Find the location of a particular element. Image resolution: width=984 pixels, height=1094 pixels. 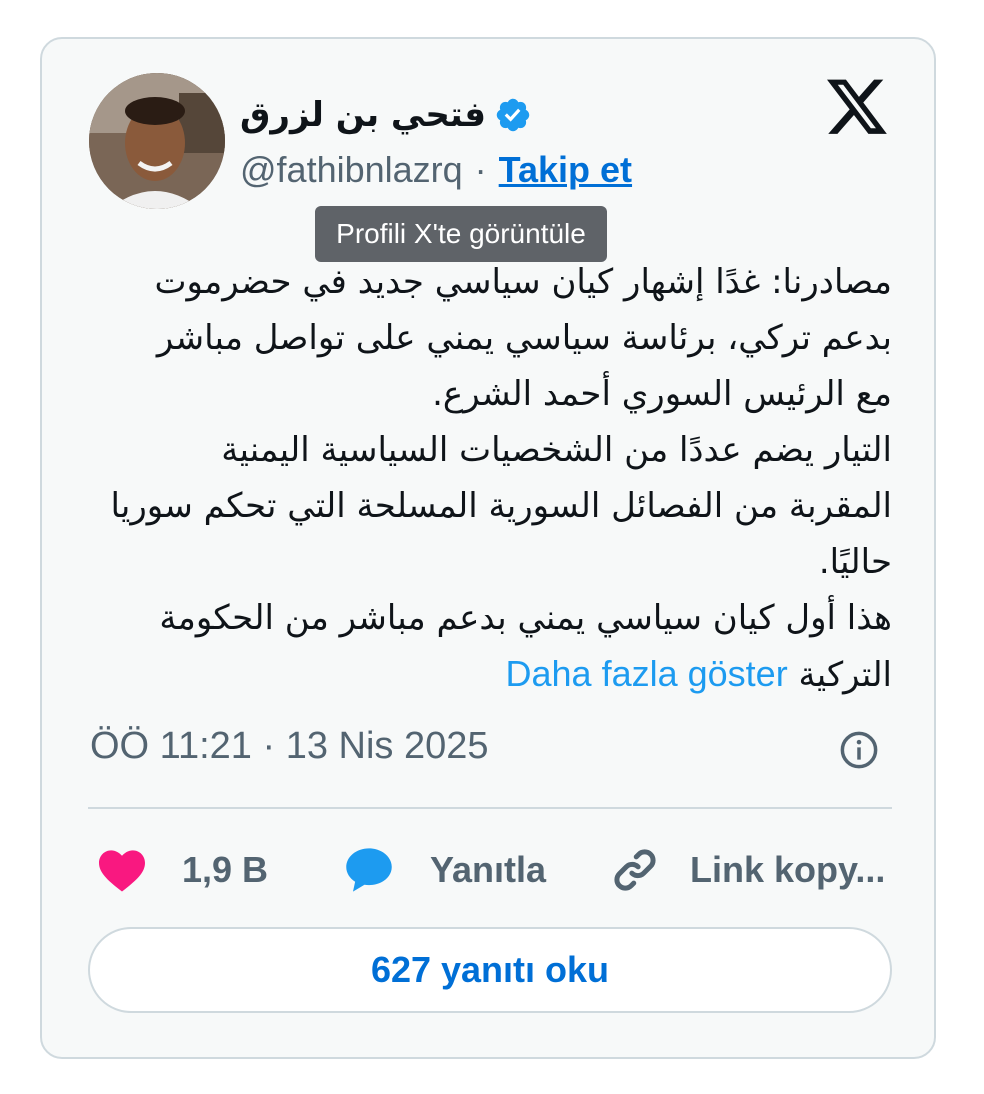

speech-bubble-icon is located at coordinates (369, 870).